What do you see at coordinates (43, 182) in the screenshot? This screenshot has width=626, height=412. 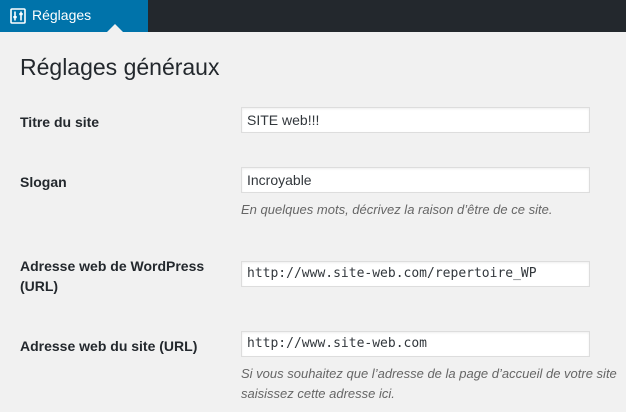 I see `tagline-label: Slogan` at bounding box center [43, 182].